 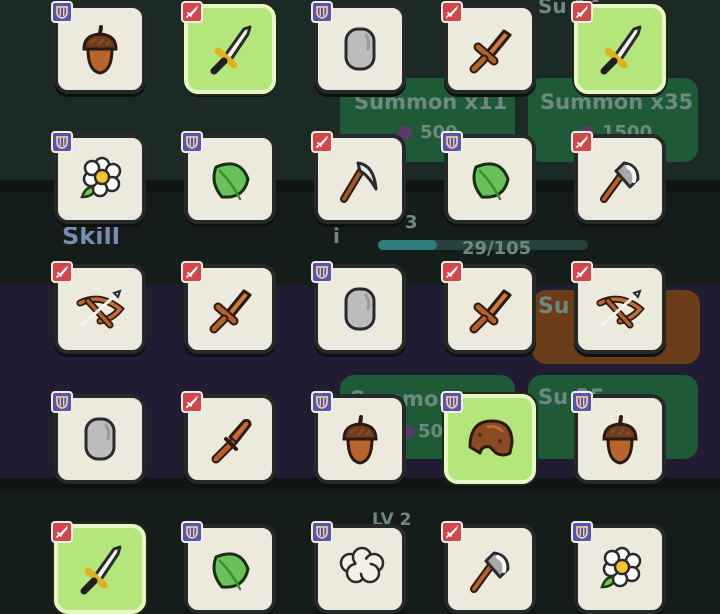 I want to click on cotton-icon, so click(x=362, y=565).